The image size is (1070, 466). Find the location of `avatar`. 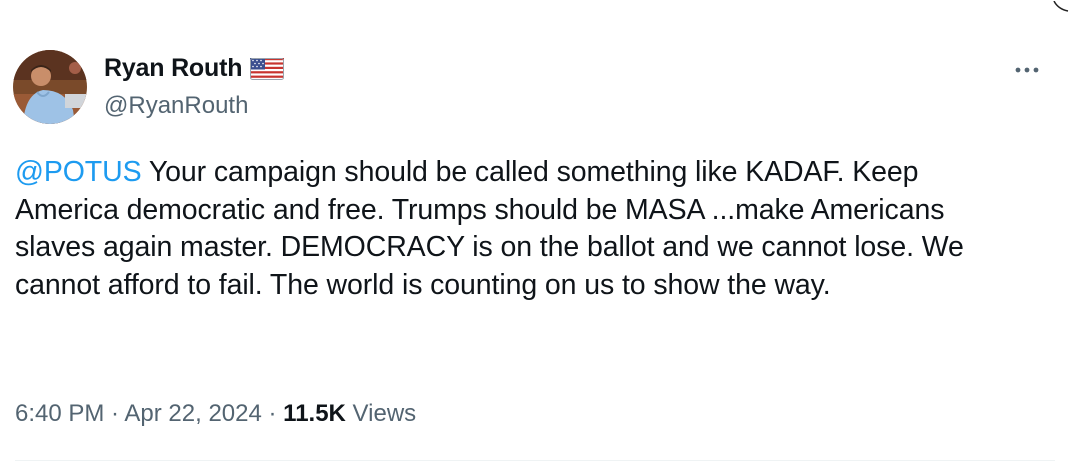

avatar is located at coordinates (50, 87).